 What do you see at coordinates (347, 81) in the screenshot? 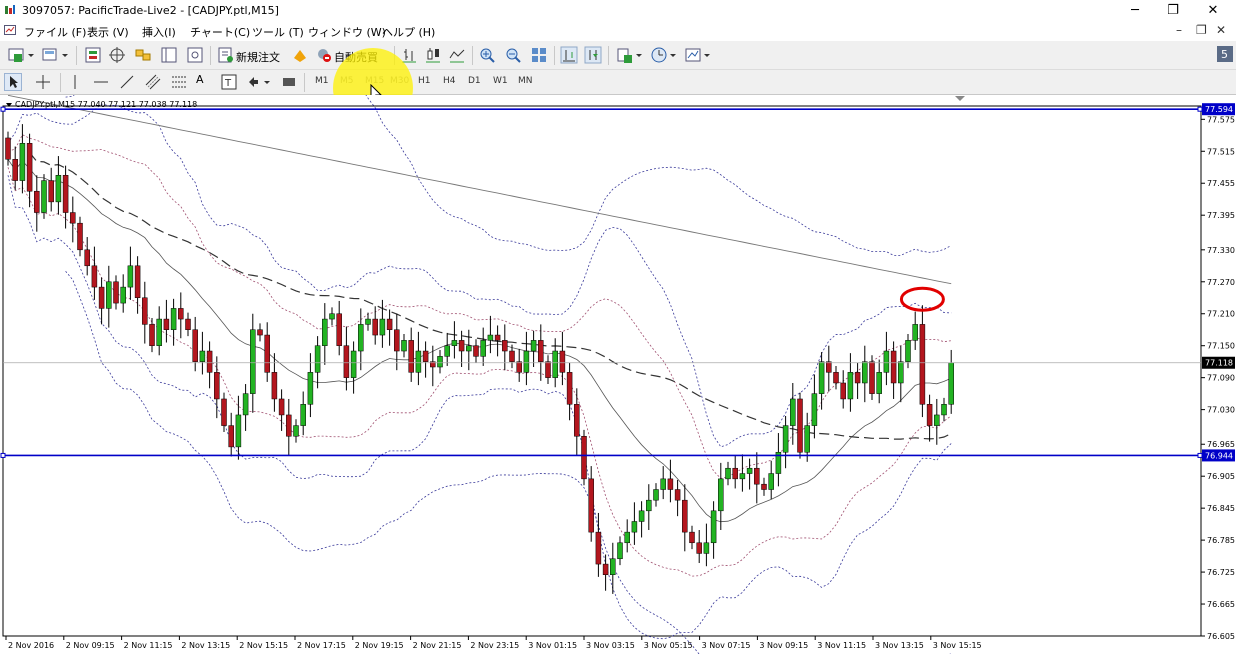
I see `timeframe-m5: M5` at bounding box center [347, 81].